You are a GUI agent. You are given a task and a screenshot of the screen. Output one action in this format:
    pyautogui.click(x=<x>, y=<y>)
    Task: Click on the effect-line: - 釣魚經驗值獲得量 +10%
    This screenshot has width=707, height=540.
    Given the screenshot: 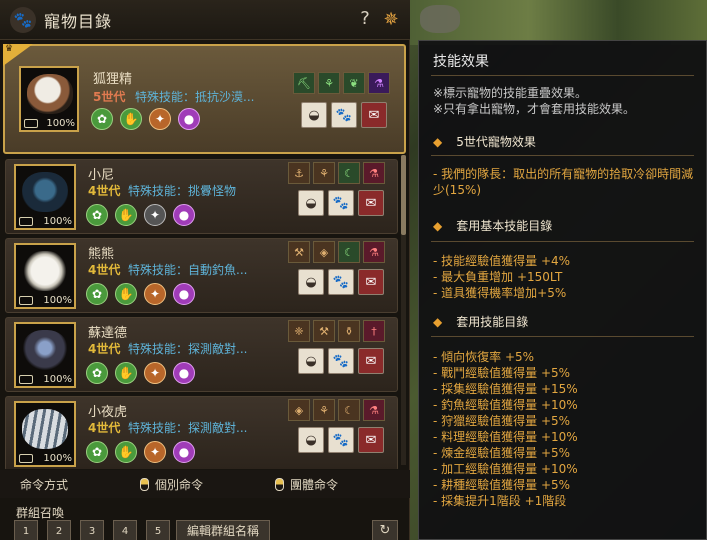 What is the action you would take?
    pyautogui.click(x=505, y=405)
    